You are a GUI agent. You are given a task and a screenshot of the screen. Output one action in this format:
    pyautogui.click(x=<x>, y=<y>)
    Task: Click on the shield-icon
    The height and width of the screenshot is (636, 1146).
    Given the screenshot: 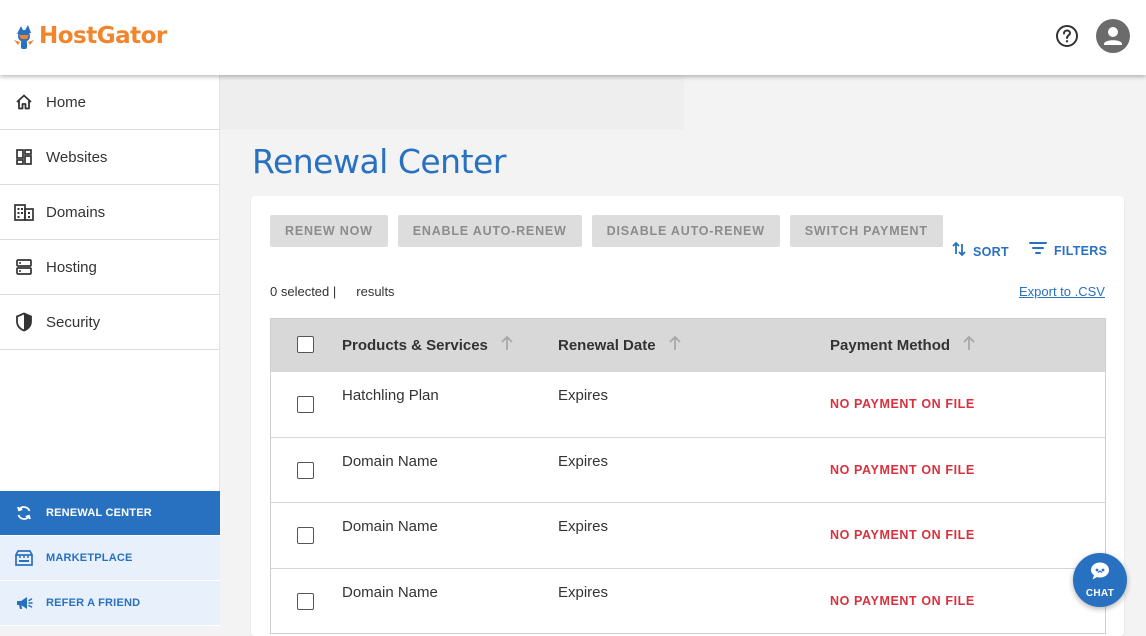 What is the action you would take?
    pyautogui.click(x=24, y=322)
    